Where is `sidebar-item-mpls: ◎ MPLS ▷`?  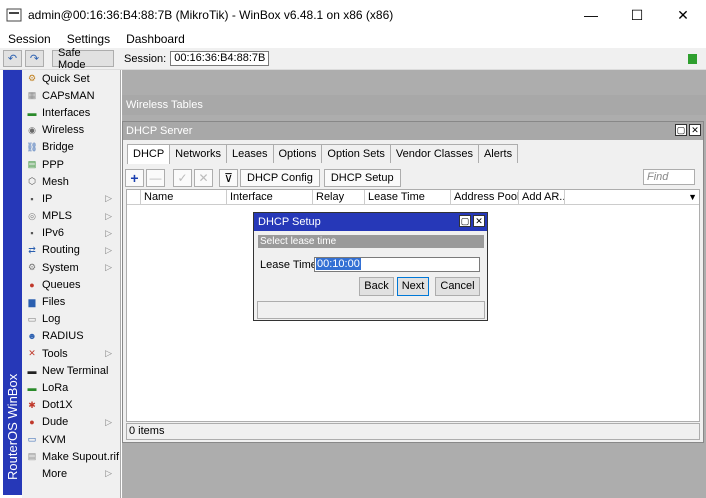
sidebar-item-mpls: ◎ MPLS ▷ is located at coordinates (71, 216).